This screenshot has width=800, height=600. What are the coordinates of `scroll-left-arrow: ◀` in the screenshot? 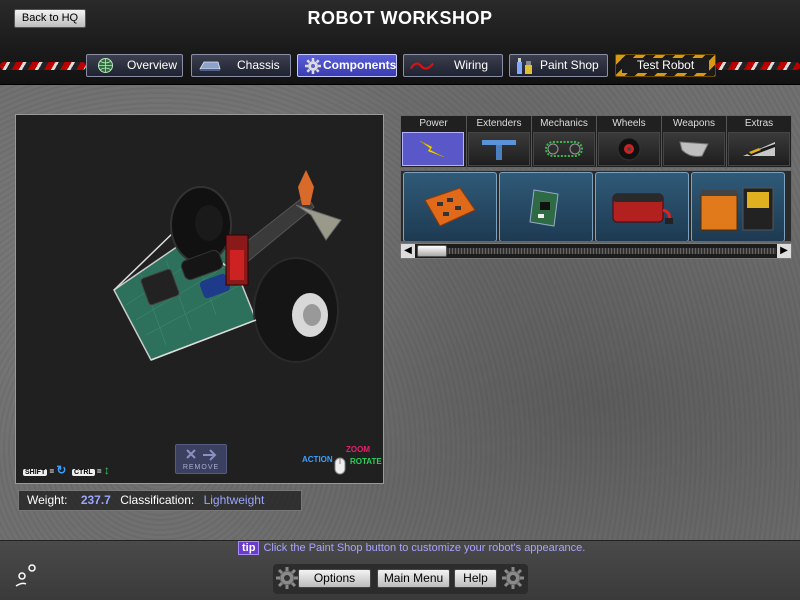 It's located at (408, 251).